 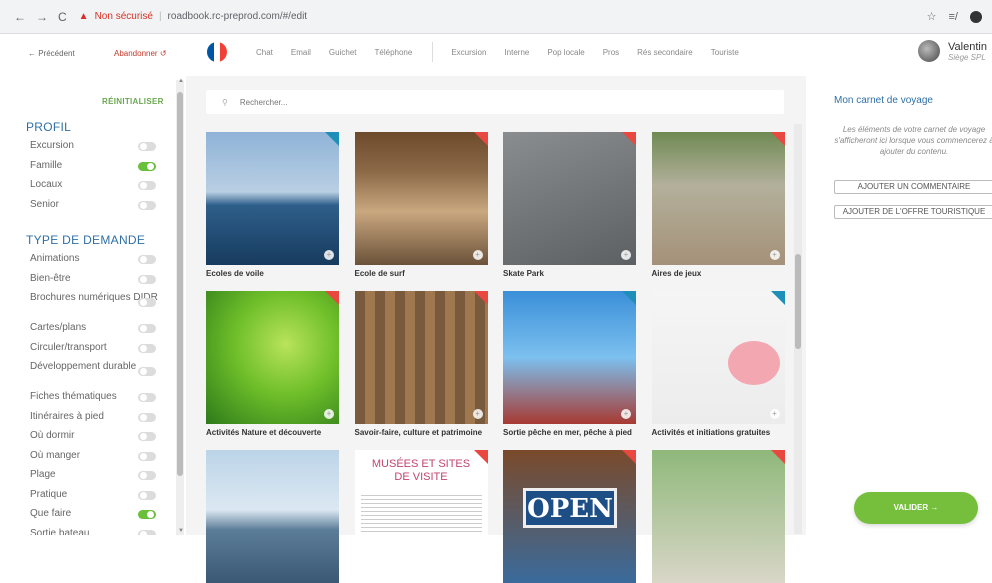 What do you see at coordinates (953, 17) in the screenshot?
I see `extension-icon: ≡/` at bounding box center [953, 17].